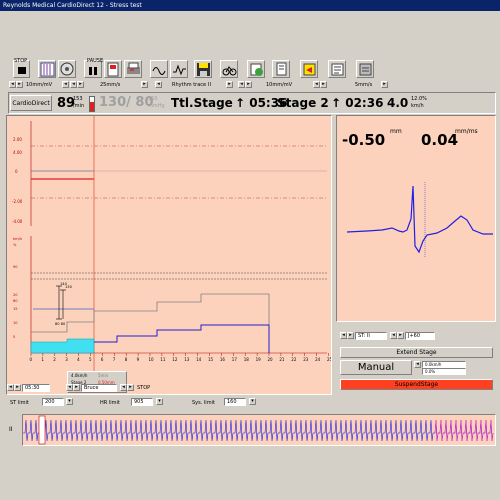  What do you see at coordinates (202, 103) in the screenshot?
I see `total-stage-label: Ttl.Stage` at bounding box center [202, 103].